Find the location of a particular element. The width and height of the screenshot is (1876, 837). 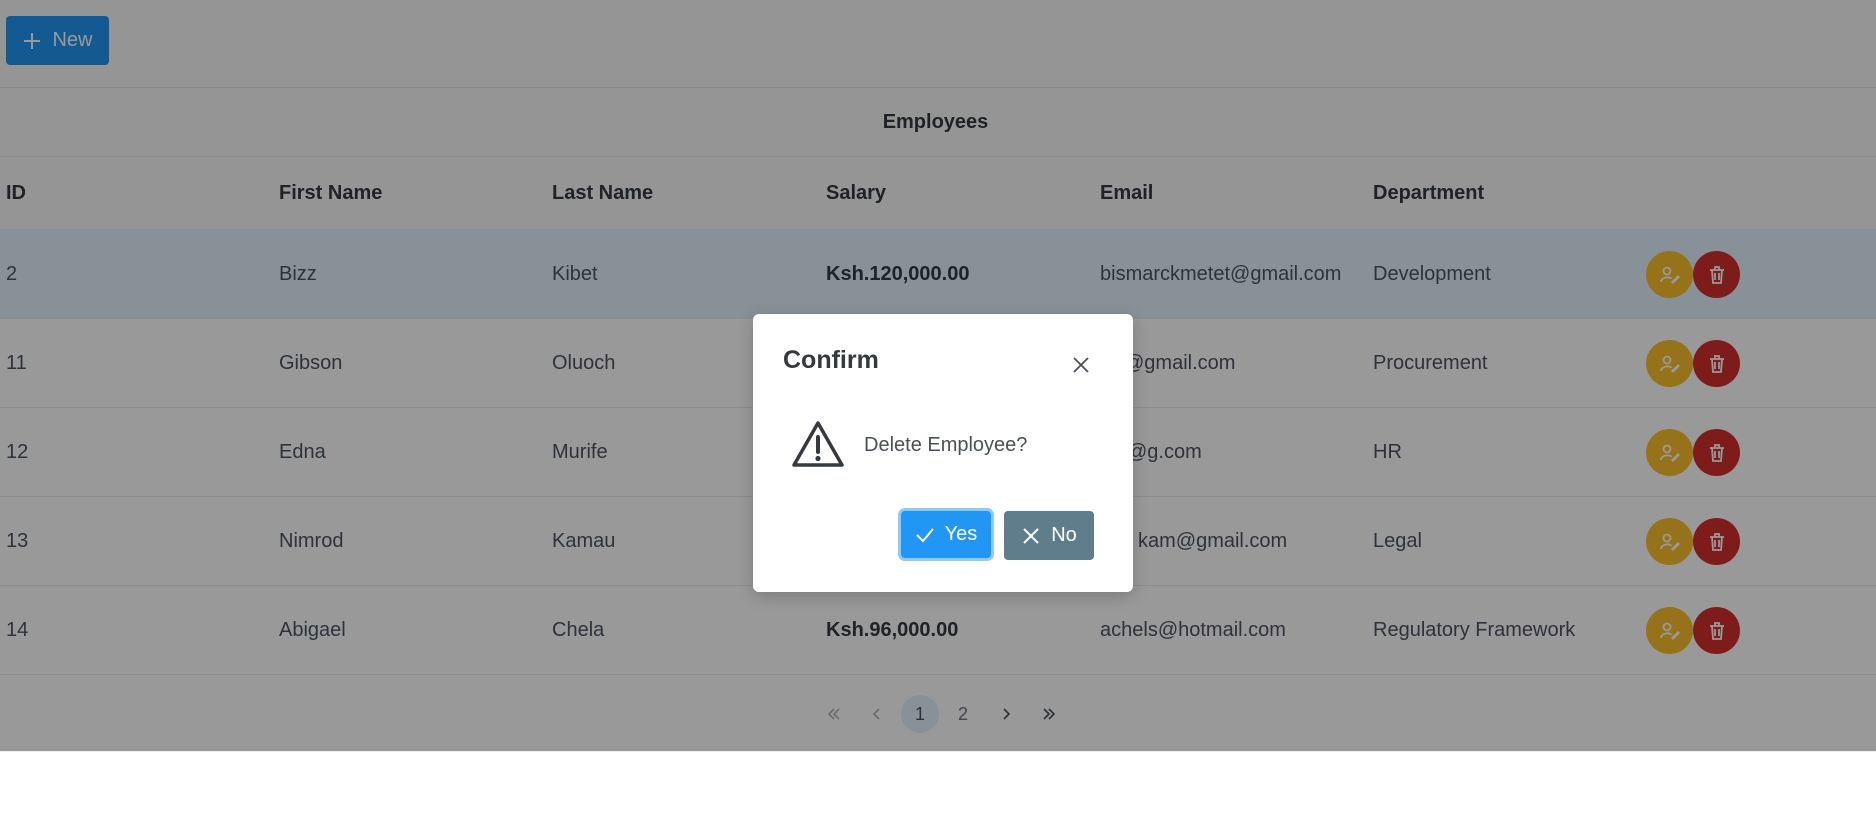

close-icon is located at coordinates (1081, 365).